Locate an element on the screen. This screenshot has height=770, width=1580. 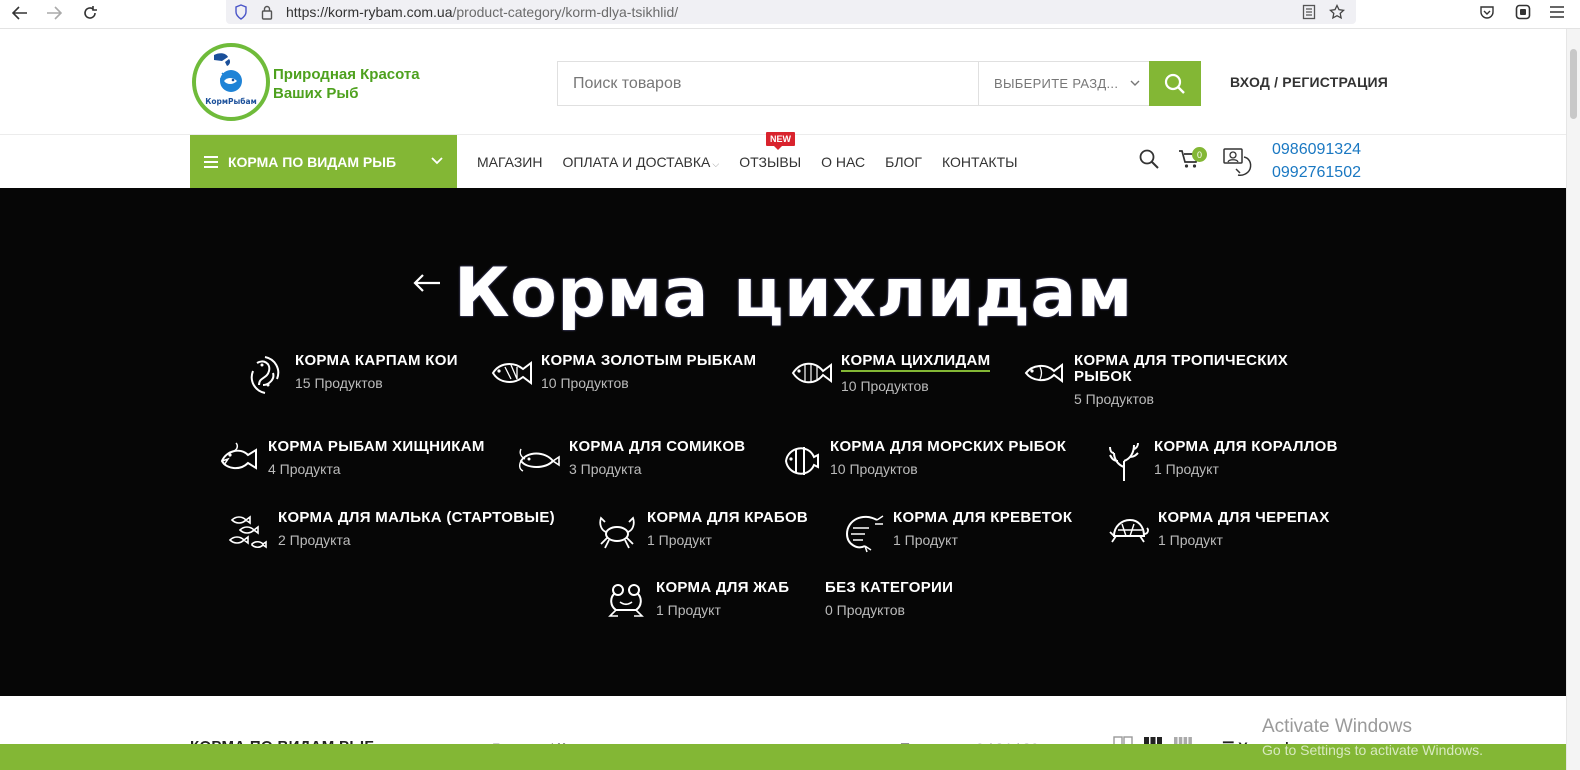
site-logo: КормРыбам is located at coordinates (231, 82).